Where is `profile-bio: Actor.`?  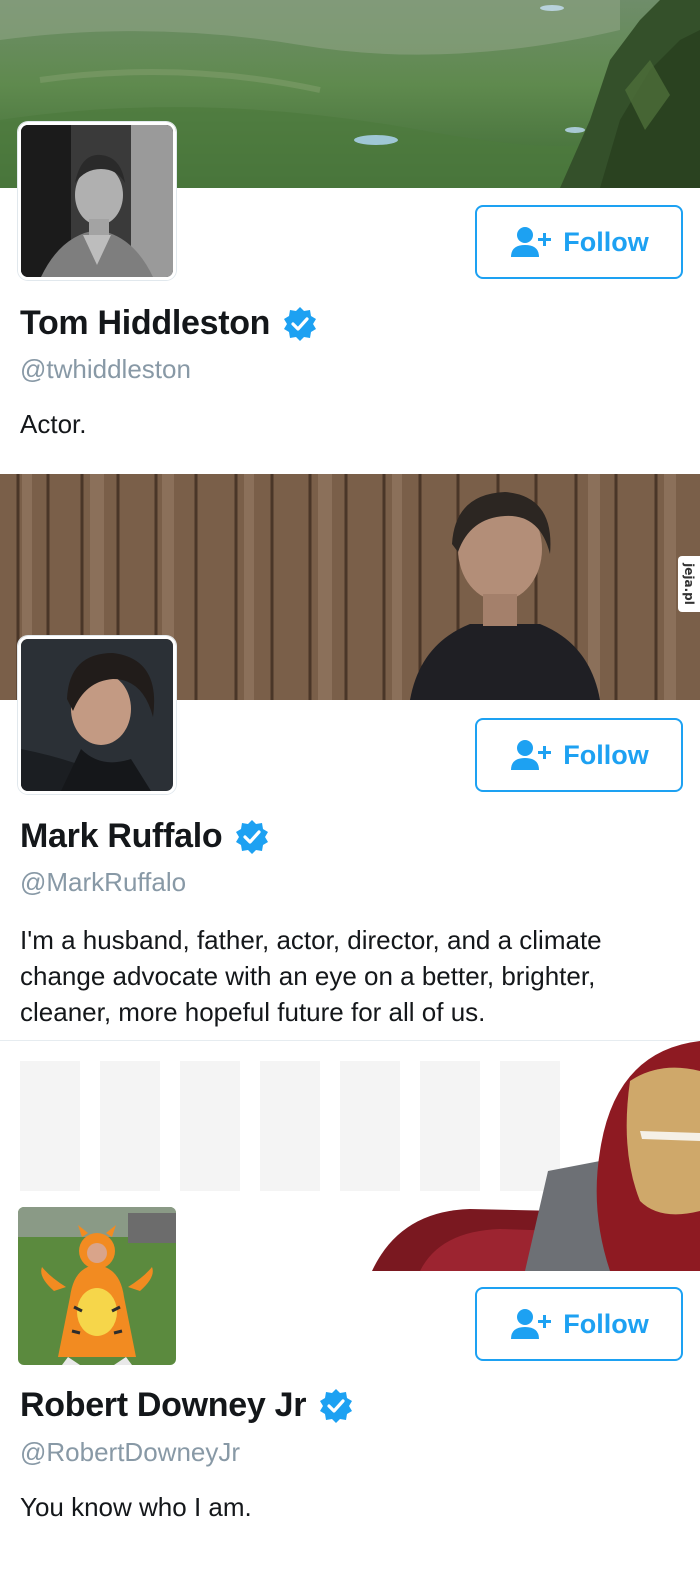
profile-bio: Actor. is located at coordinates (53, 424).